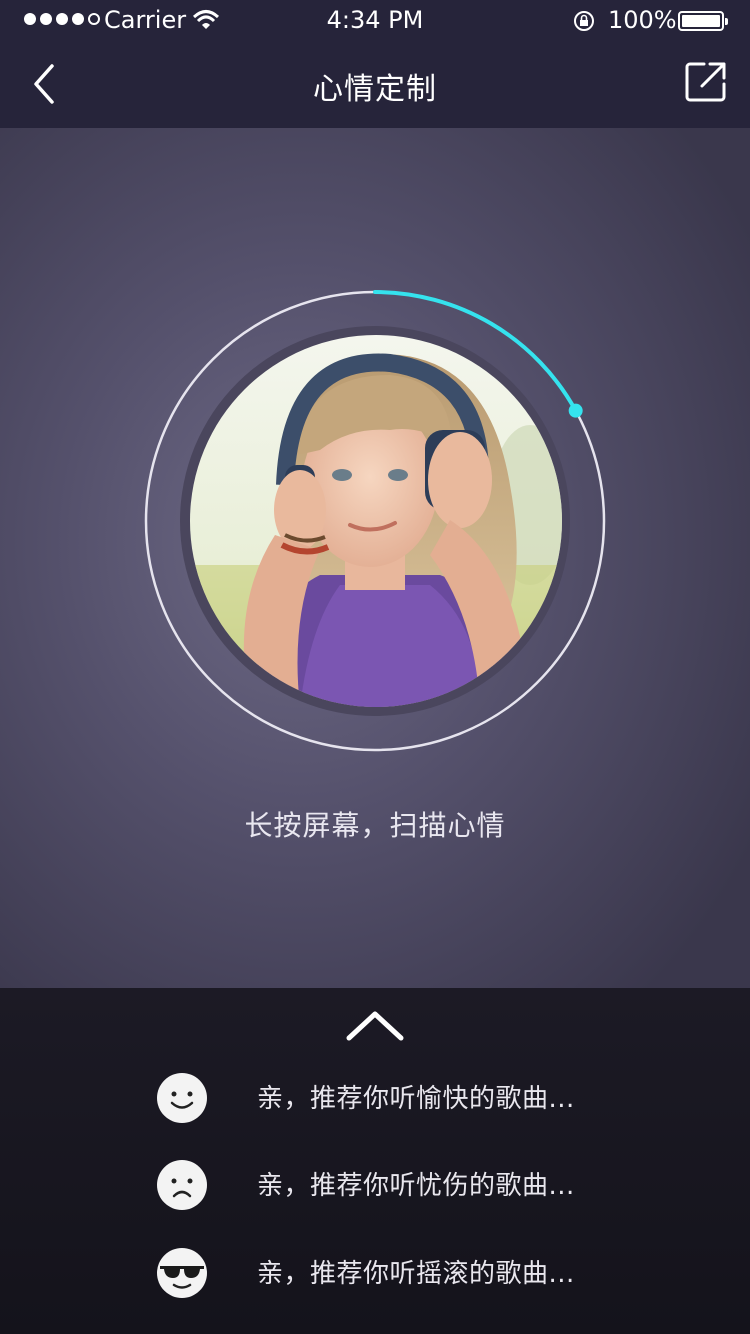 The image size is (750, 1334). Describe the element at coordinates (375, 825) in the screenshot. I see `scan-hint-text: 长按屏幕，扫描心情` at that location.